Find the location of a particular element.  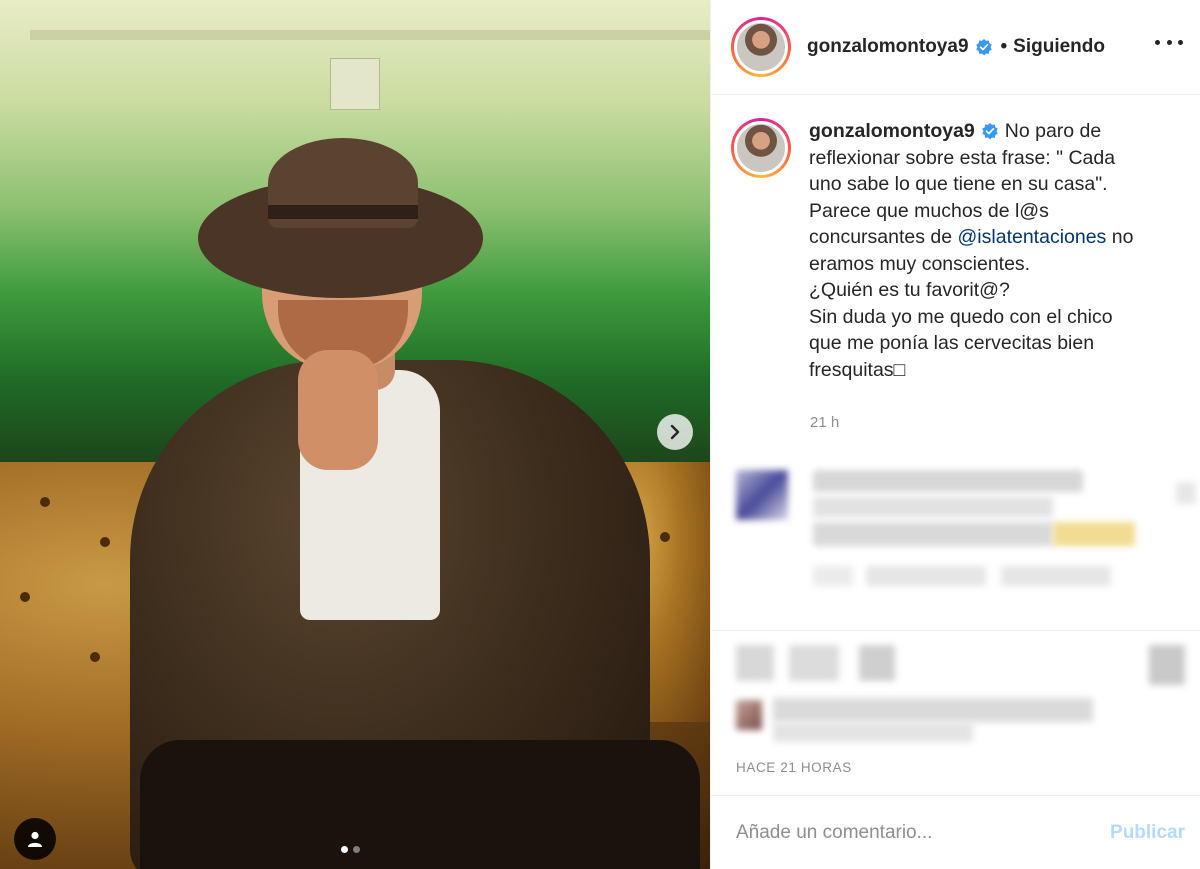

carousel-next-button is located at coordinates (675, 432).